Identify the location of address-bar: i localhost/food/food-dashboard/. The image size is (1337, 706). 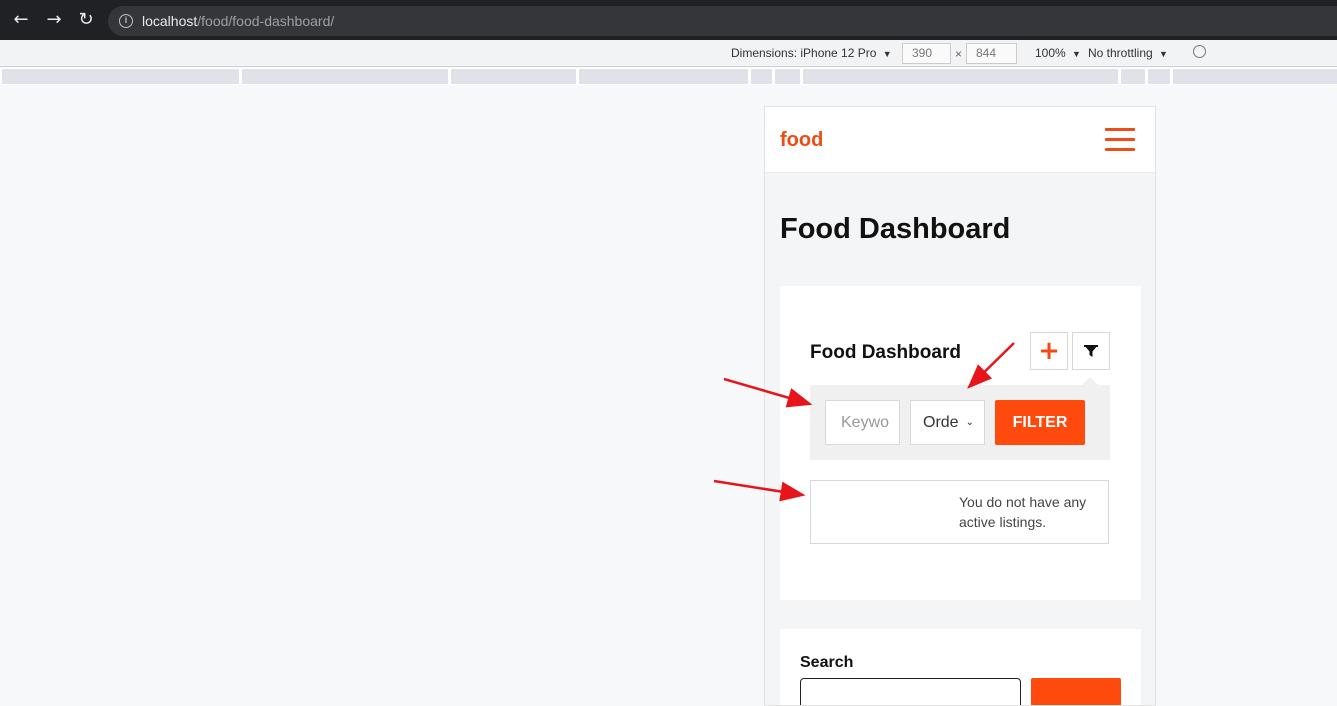
(722, 21).